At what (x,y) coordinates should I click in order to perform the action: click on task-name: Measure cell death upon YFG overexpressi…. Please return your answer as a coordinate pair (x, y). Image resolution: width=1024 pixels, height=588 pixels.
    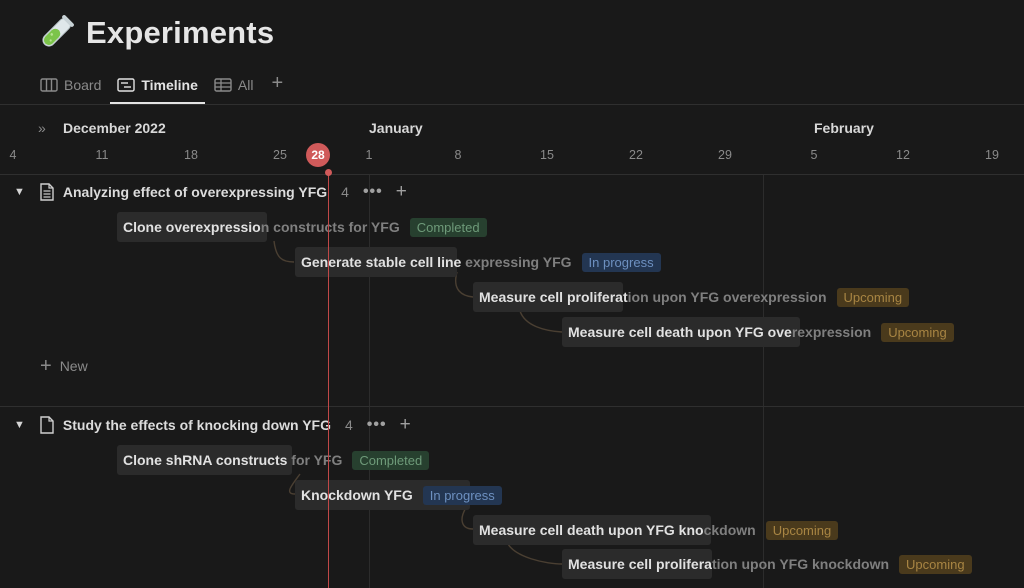
    Looking at the image, I should click on (720, 332).